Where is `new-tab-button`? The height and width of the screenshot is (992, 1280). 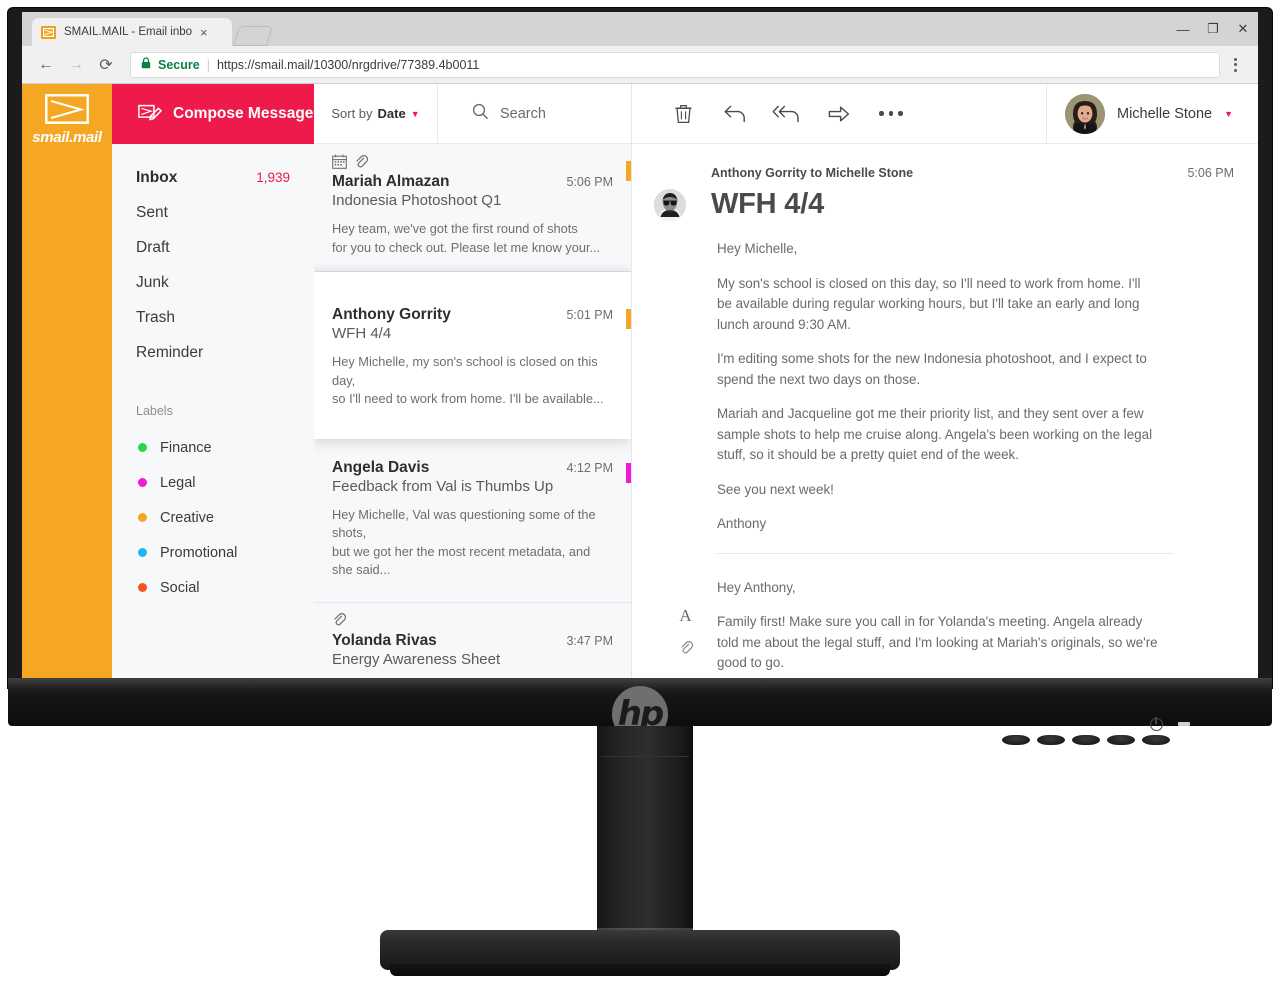 new-tab-button is located at coordinates (253, 36).